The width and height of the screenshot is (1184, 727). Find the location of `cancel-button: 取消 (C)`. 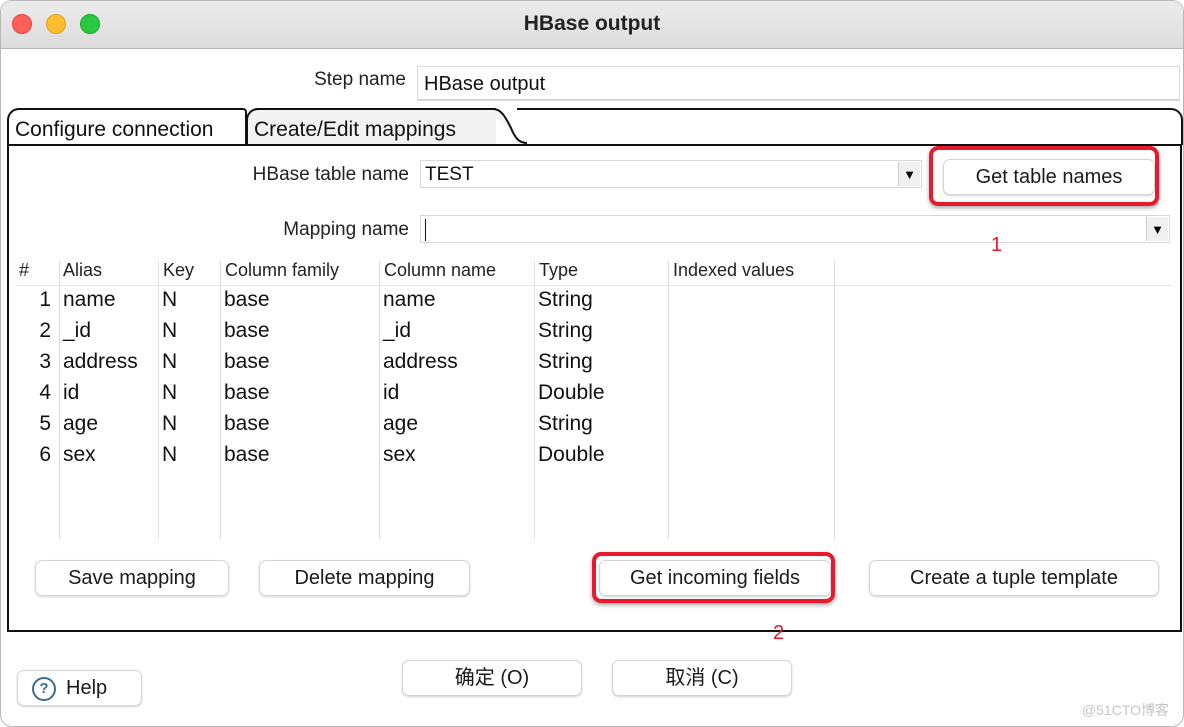

cancel-button: 取消 (C) is located at coordinates (702, 678).